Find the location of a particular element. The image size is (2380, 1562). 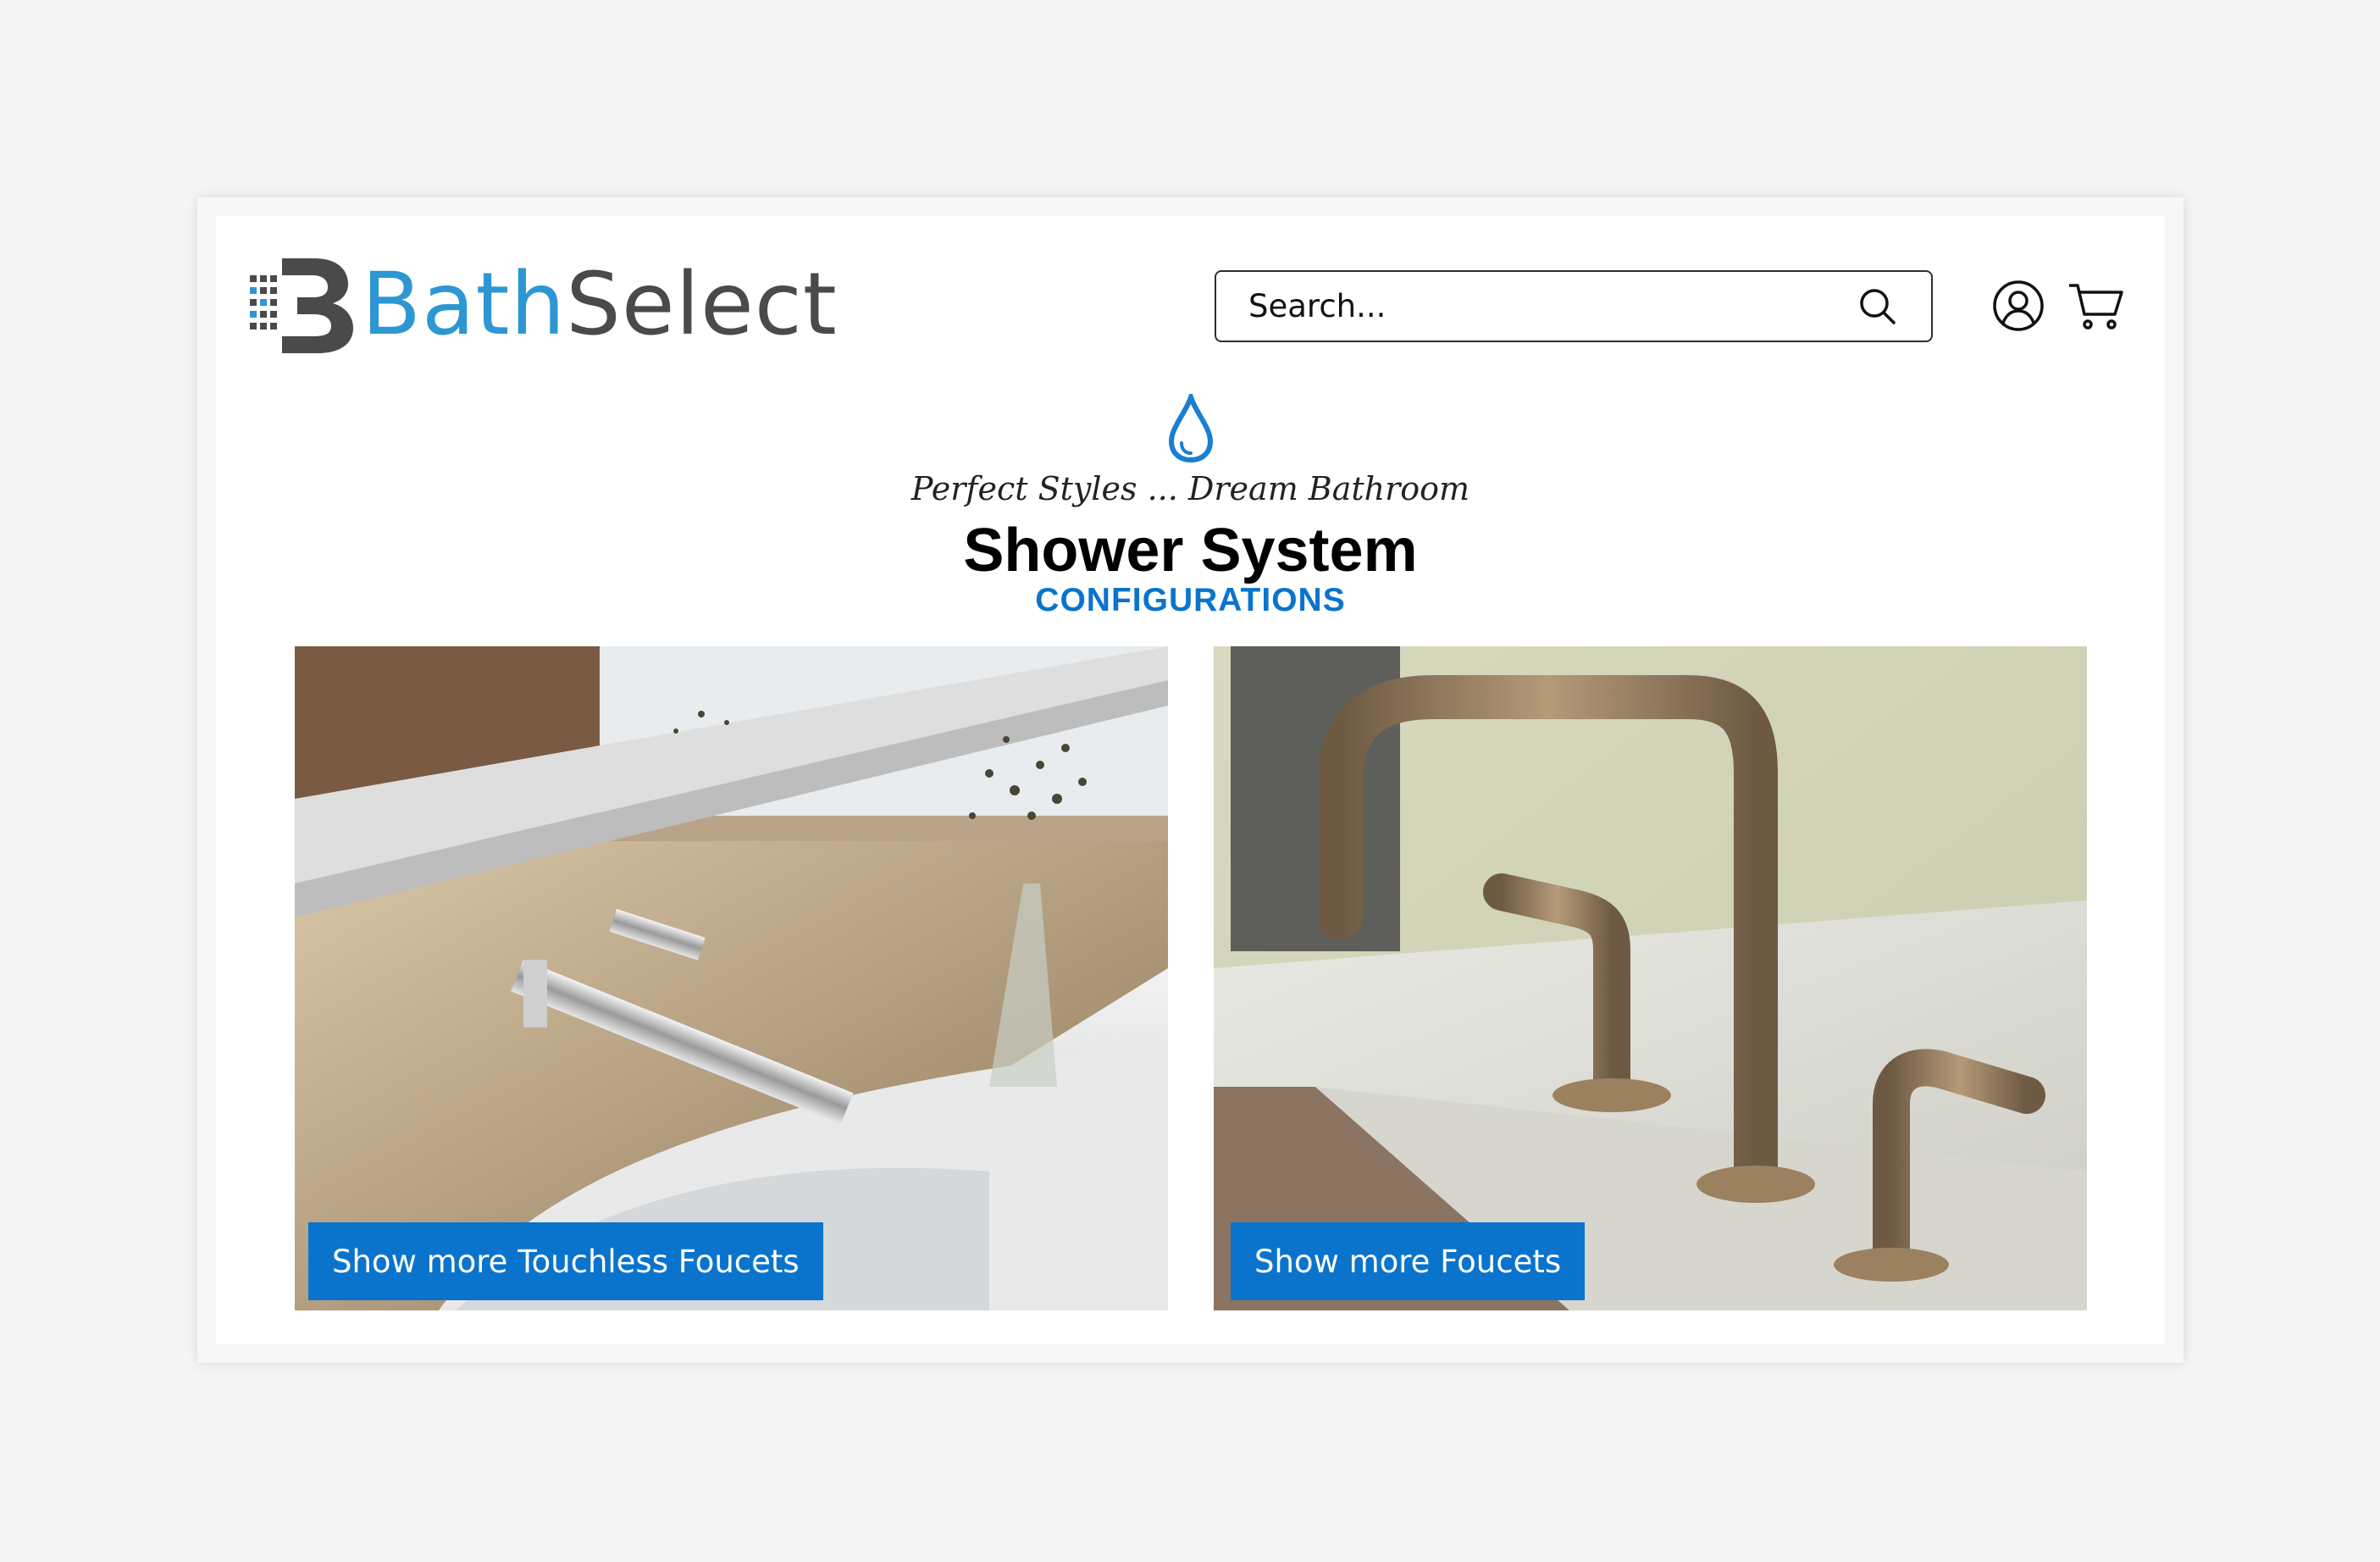

logo: BathSelect is located at coordinates (543, 305).